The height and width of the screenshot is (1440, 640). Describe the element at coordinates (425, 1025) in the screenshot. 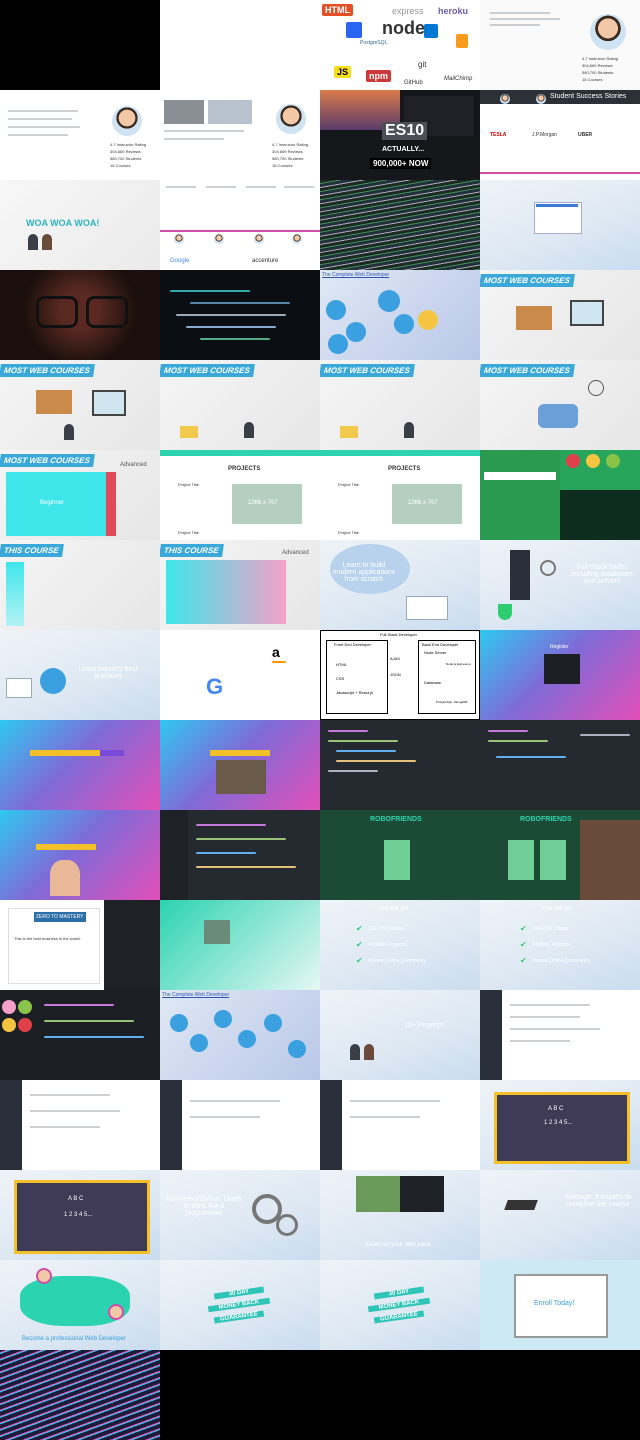

I see `ten-projects-text: 10+ Projects!` at that location.